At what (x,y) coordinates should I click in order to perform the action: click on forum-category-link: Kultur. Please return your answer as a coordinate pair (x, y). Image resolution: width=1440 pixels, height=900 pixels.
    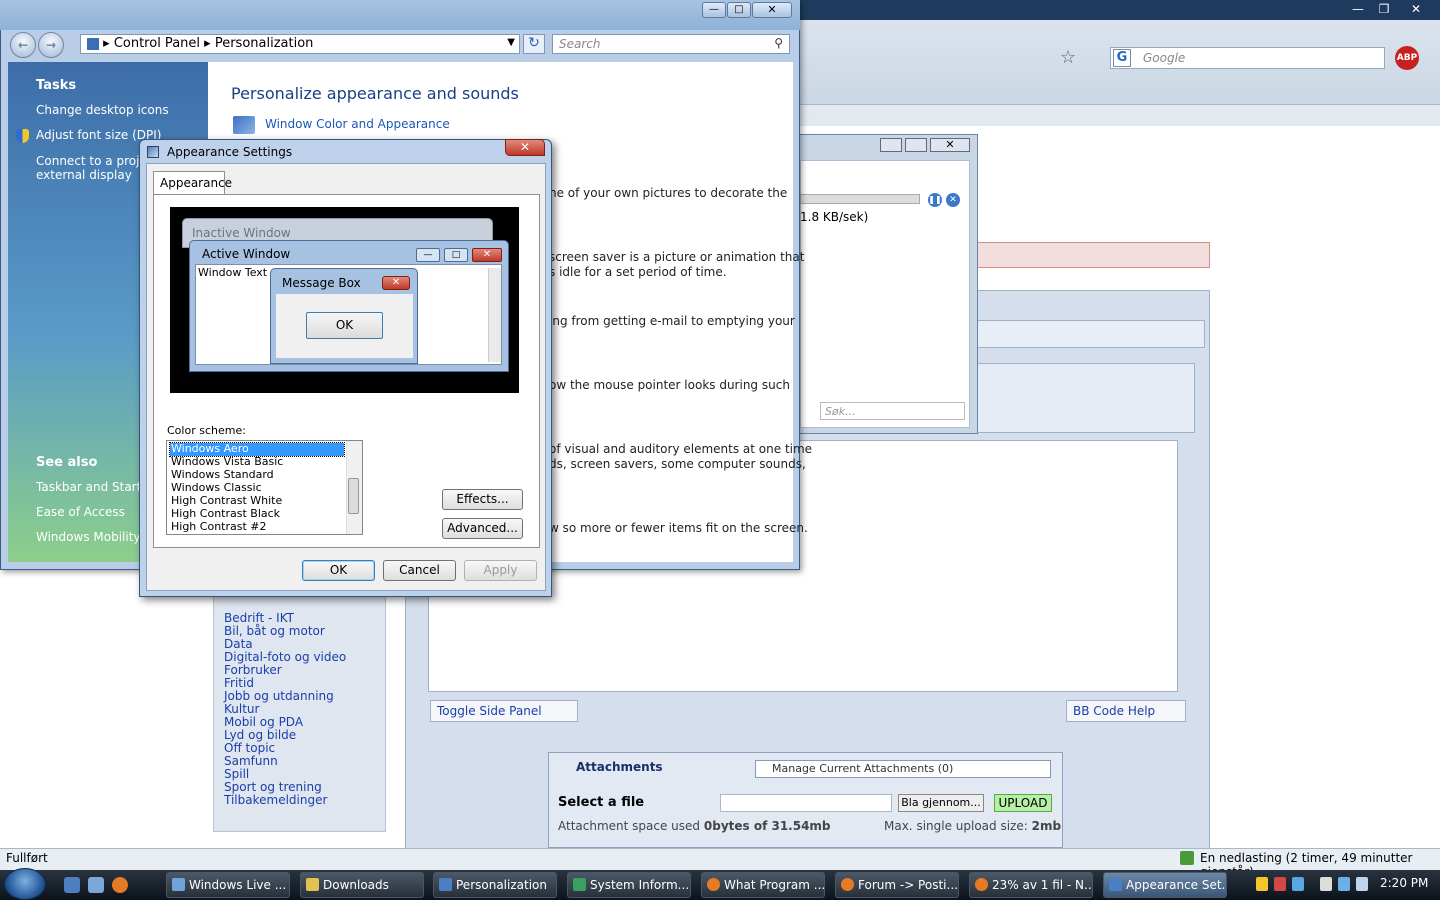
    Looking at the image, I should click on (241, 709).